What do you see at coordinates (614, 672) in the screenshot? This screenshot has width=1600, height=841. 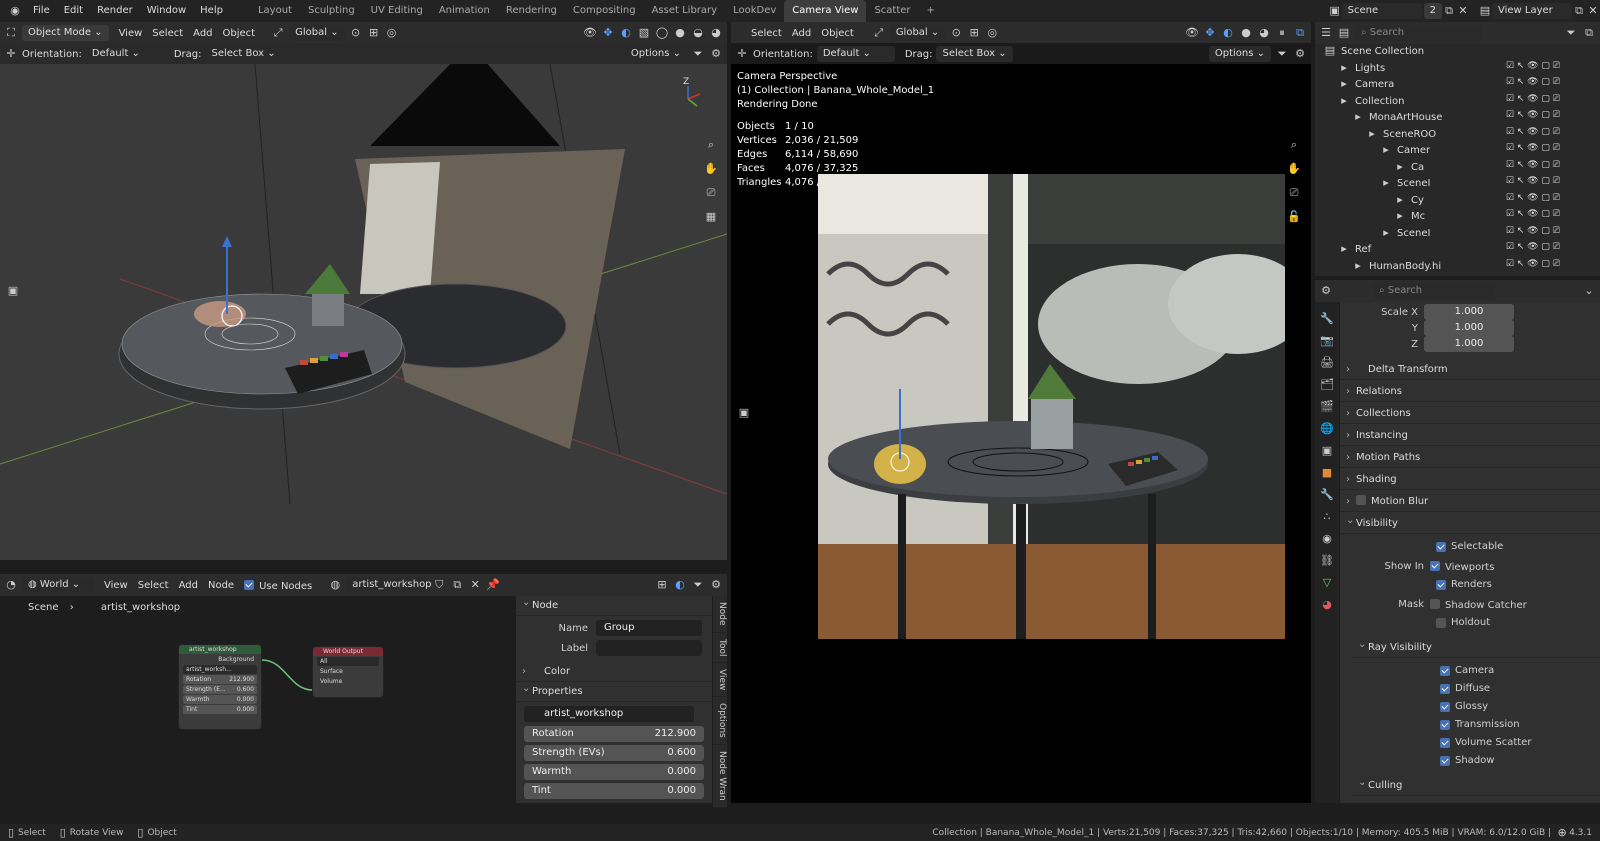 I see `color-section: Color` at bounding box center [614, 672].